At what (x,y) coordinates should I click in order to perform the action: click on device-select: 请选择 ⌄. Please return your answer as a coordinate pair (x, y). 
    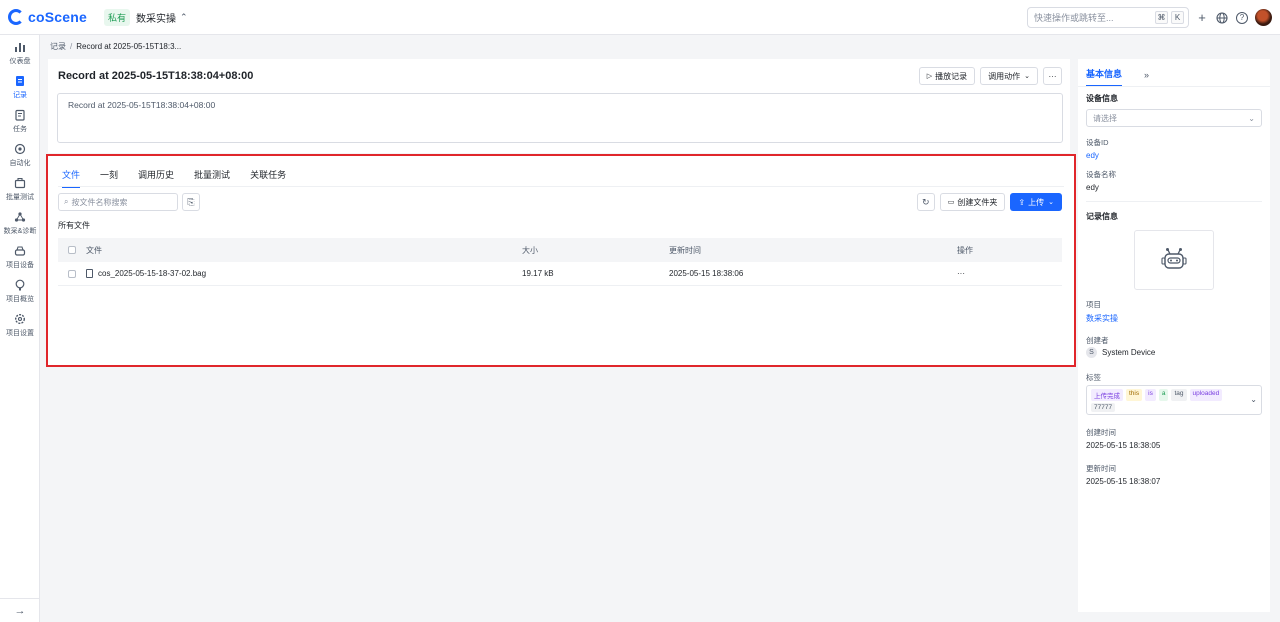
    Looking at the image, I should click on (1174, 118).